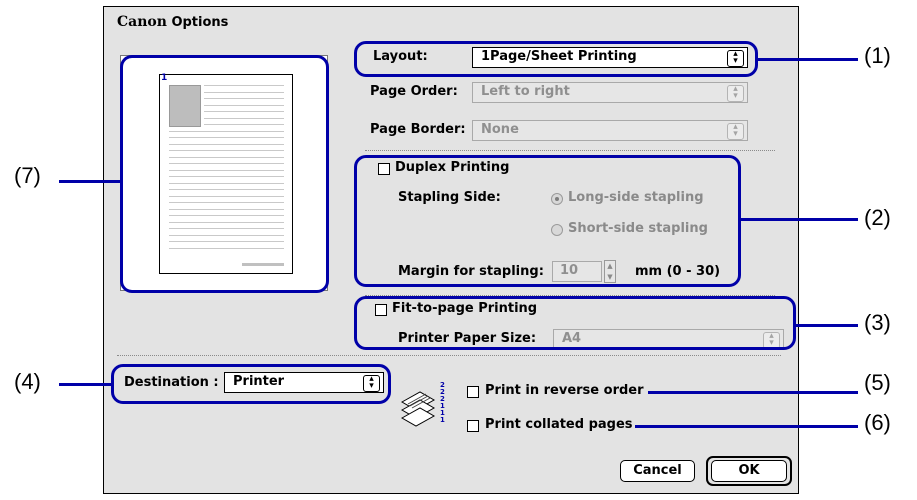 This screenshot has height=500, width=917. What do you see at coordinates (473, 426) in the screenshot?
I see `collated-checkbox` at bounding box center [473, 426].